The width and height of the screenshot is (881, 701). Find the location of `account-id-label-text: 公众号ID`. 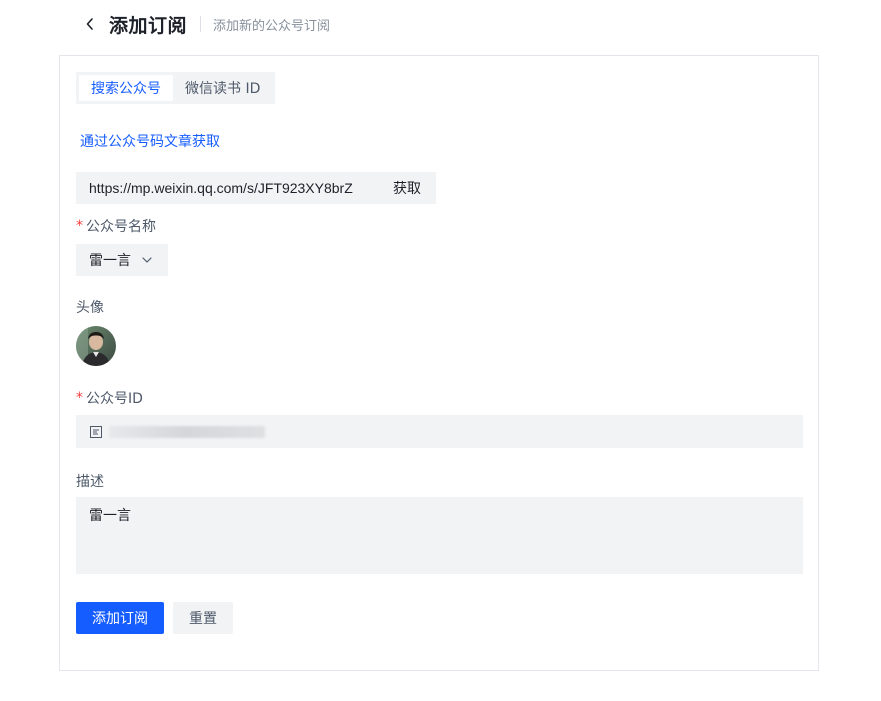

account-id-label-text: 公众号ID is located at coordinates (114, 399).